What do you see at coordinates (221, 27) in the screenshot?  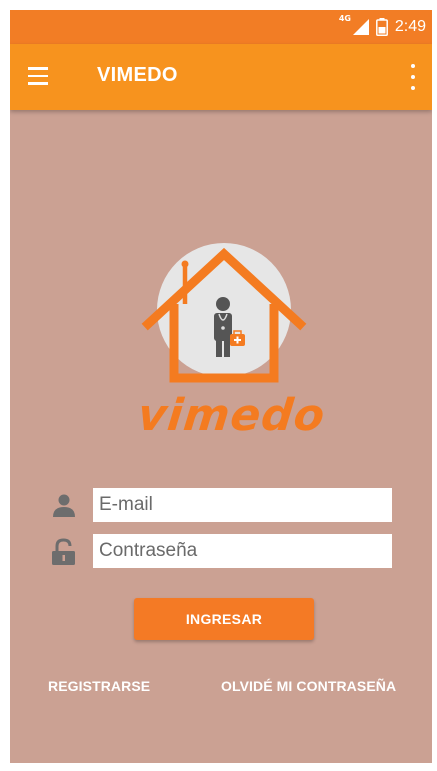 I see `status-bar: 4G 2:49` at bounding box center [221, 27].